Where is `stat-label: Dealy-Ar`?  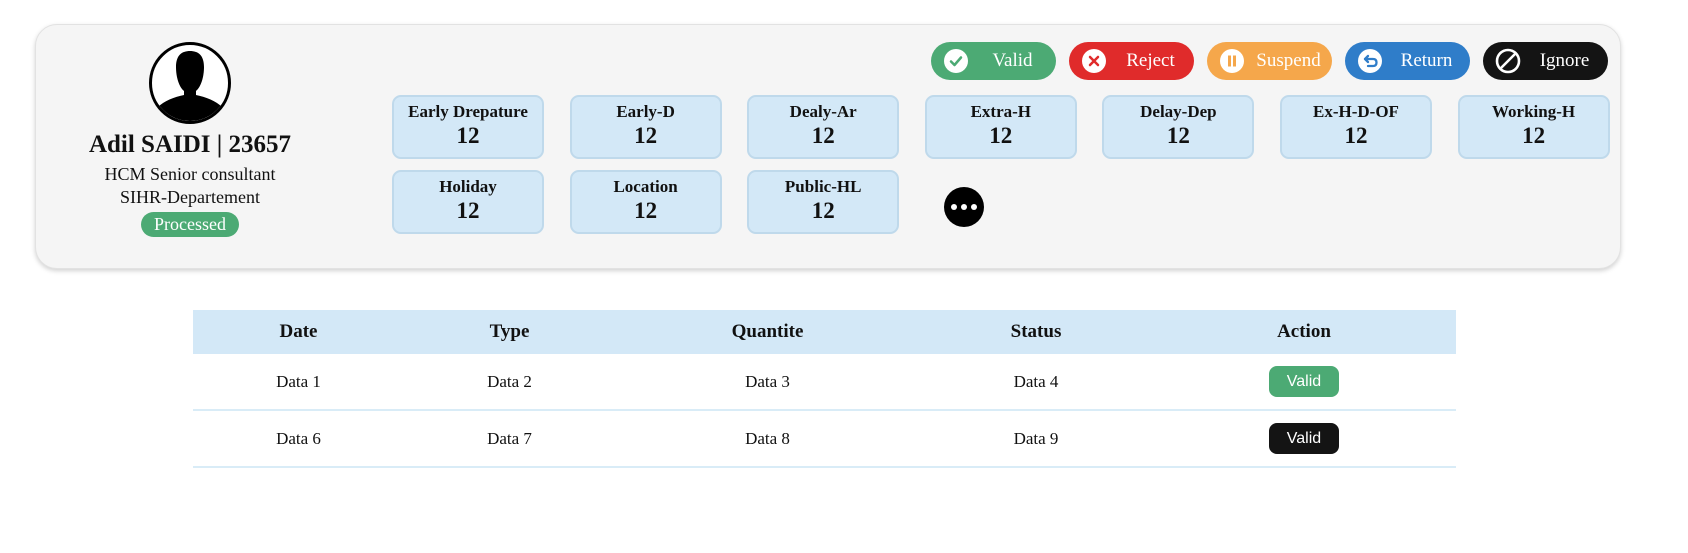
stat-label: Dealy-Ar is located at coordinates (823, 111).